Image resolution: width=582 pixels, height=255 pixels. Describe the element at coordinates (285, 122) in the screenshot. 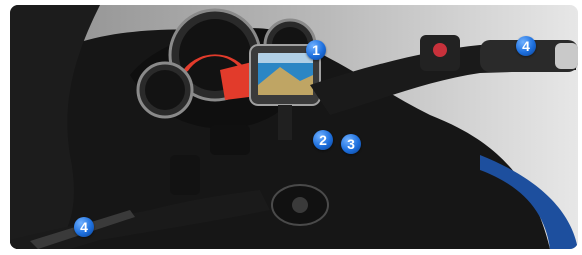

I see `gps-mount-stem` at that location.